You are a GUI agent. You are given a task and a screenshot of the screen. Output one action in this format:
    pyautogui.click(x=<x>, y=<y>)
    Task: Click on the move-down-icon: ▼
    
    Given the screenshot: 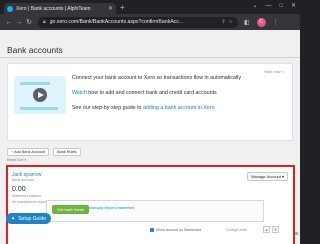 What is the action you would take?
    pyautogui.click(x=275, y=229)
    